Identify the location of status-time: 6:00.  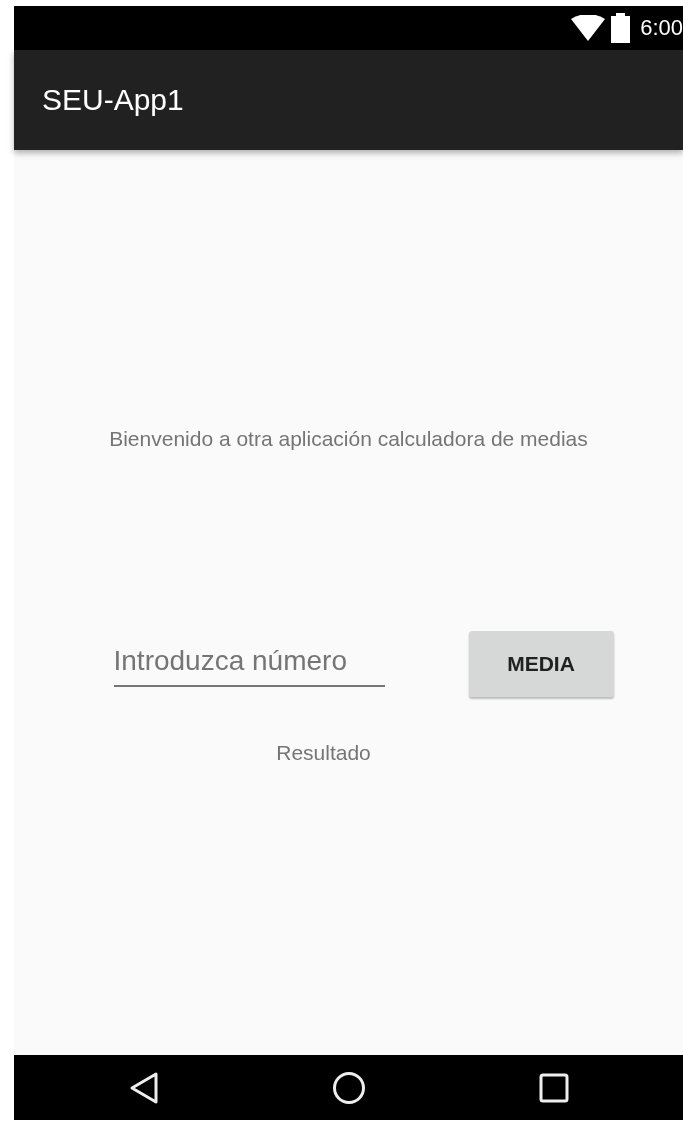
(661, 28).